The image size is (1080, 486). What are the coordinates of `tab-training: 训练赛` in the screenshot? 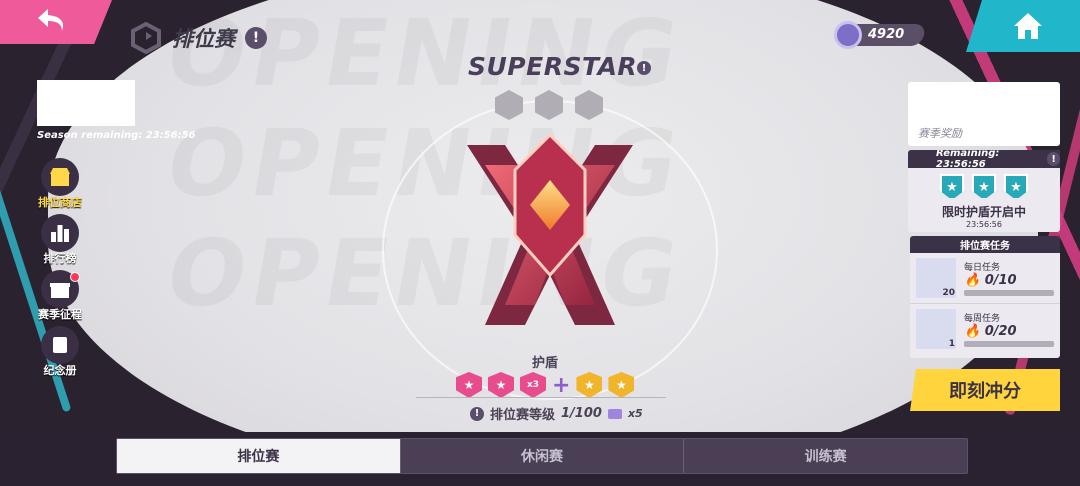 It's located at (825, 456).